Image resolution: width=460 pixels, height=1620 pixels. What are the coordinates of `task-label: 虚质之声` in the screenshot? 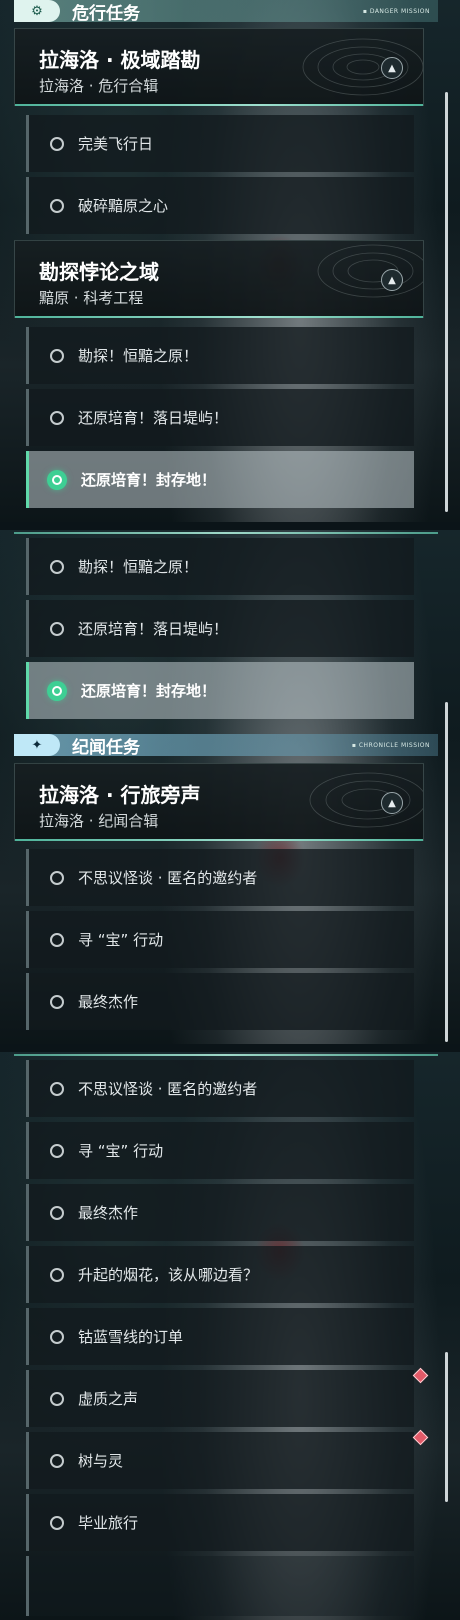 It's located at (108, 1399).